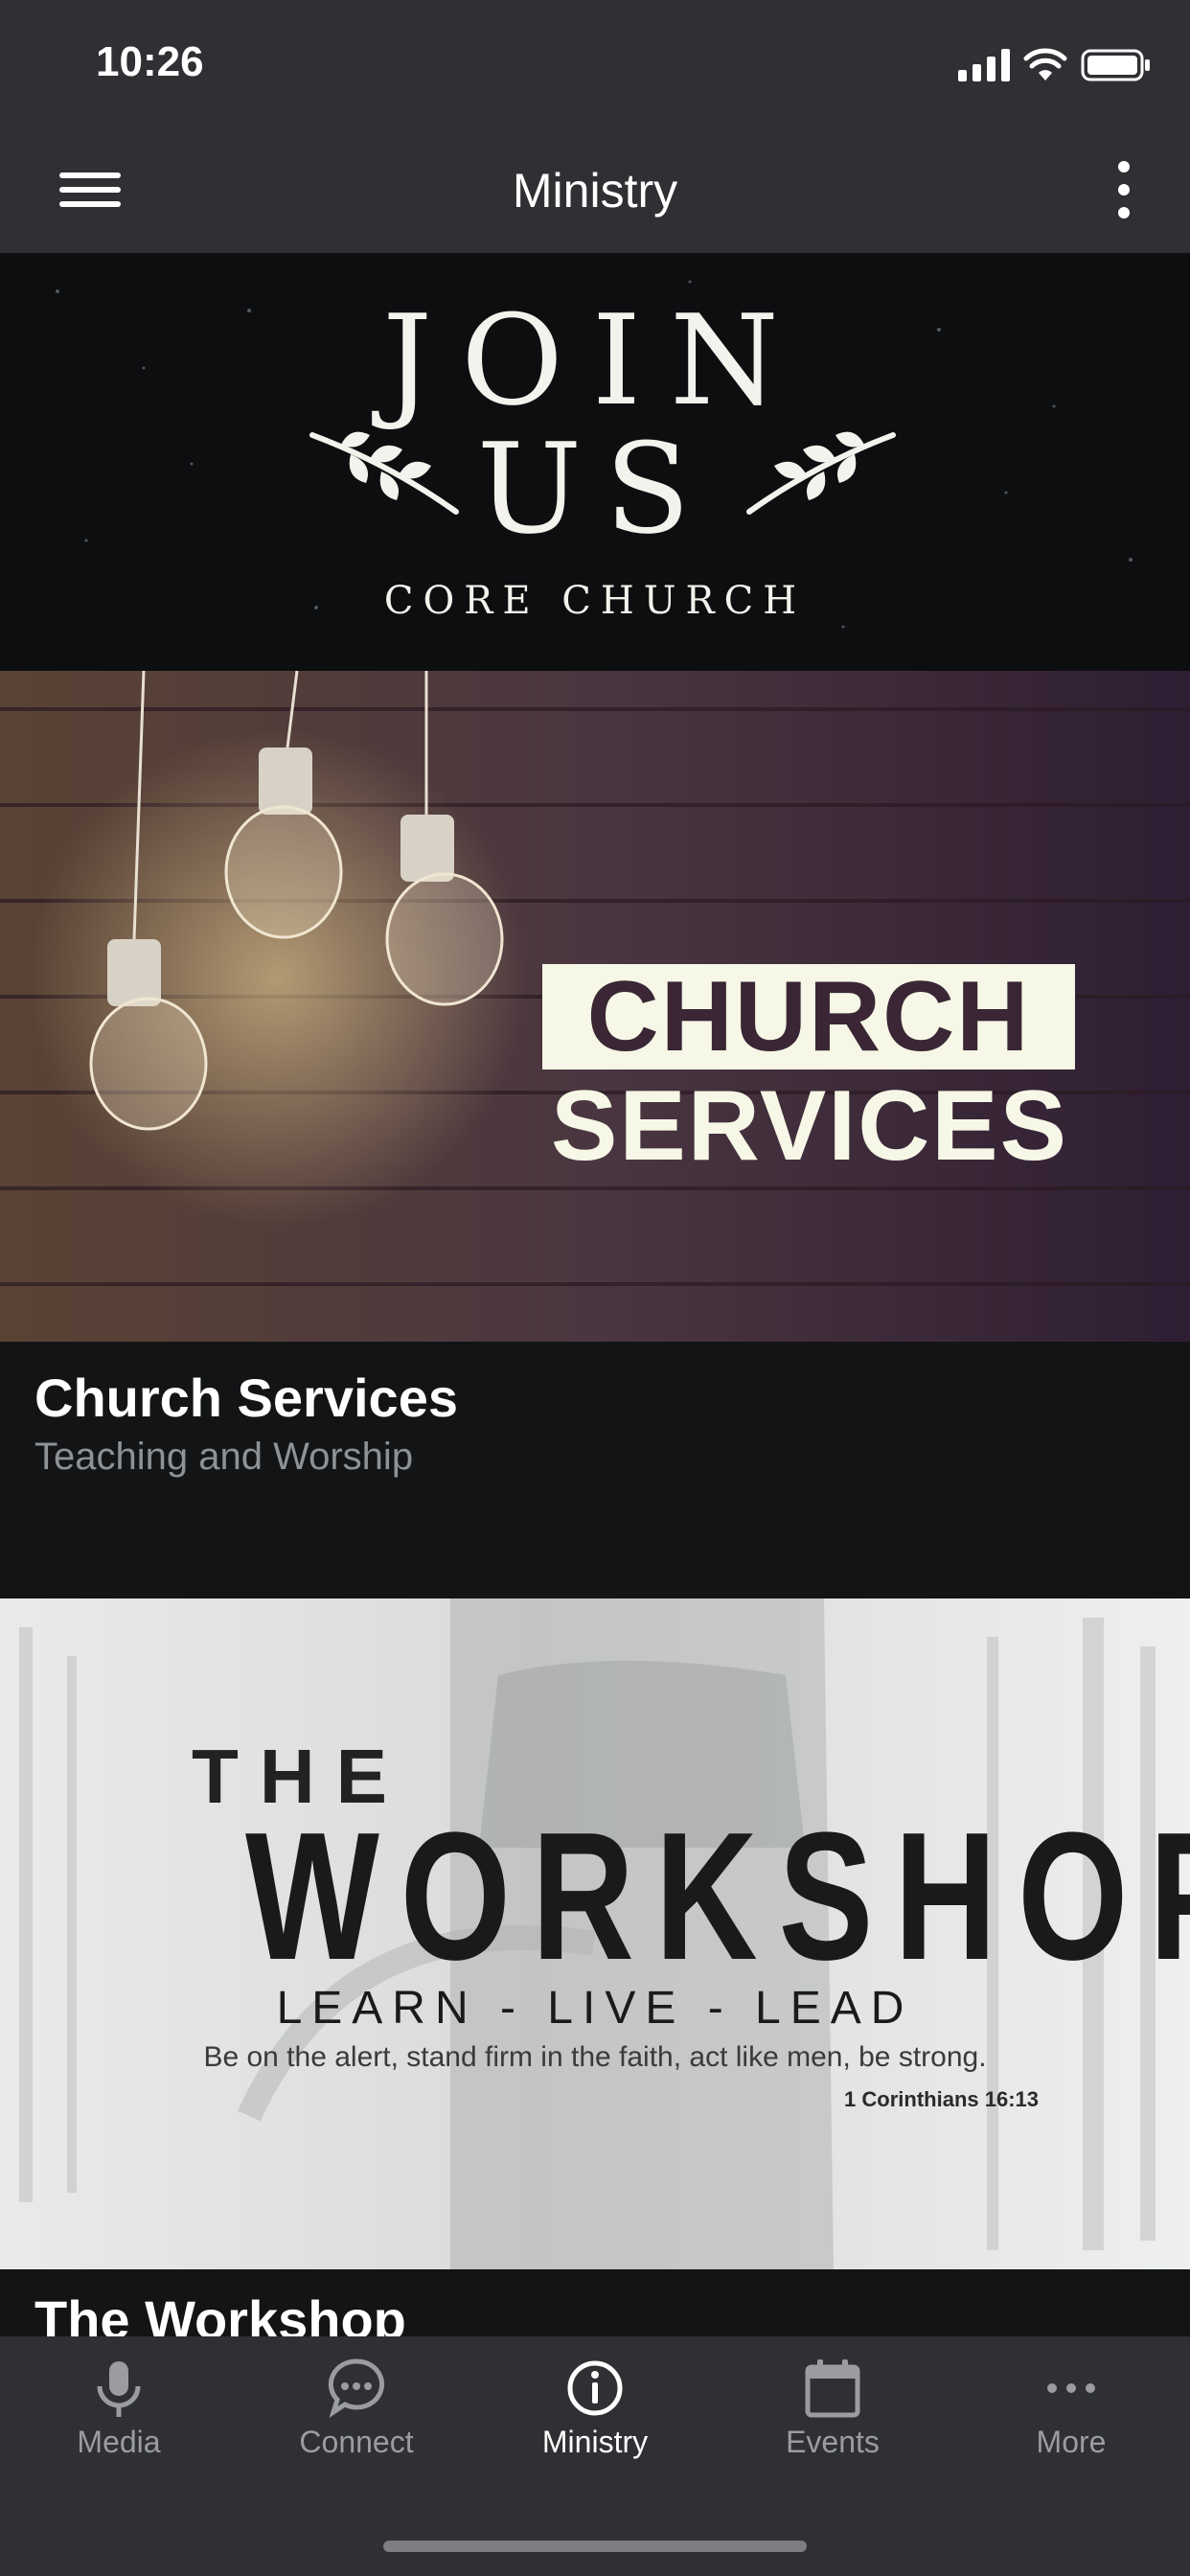 This screenshot has width=1190, height=2576. What do you see at coordinates (150, 62) in the screenshot?
I see `status-time: 10:26` at bounding box center [150, 62].